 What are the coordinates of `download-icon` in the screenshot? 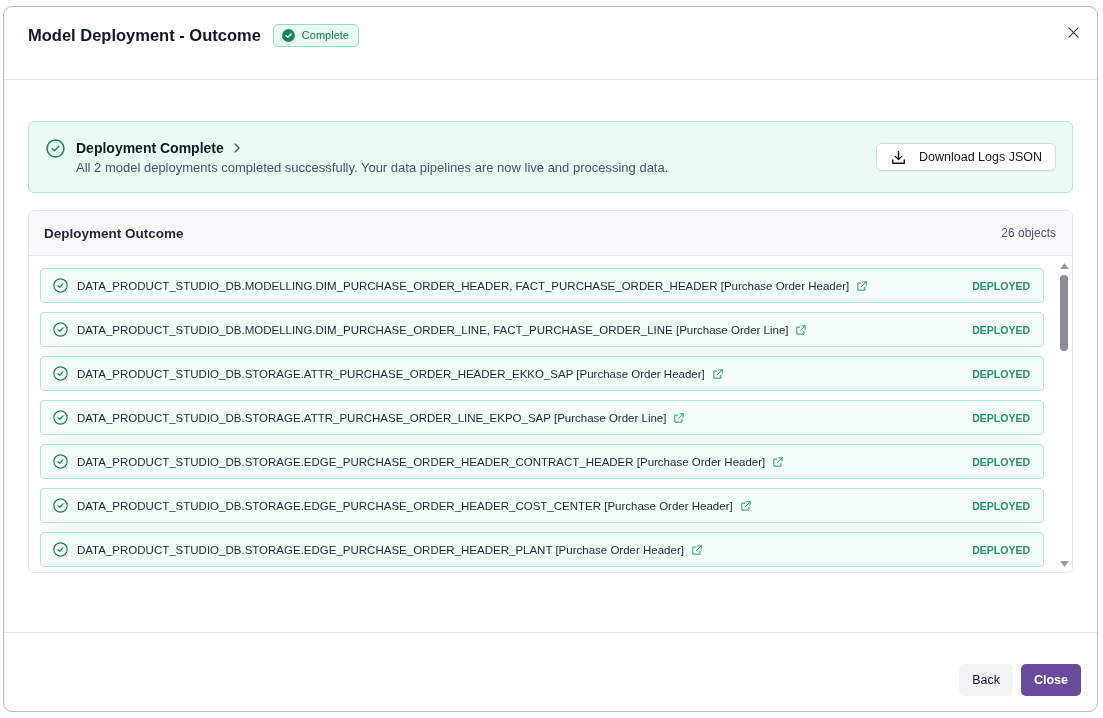 It's located at (898, 157).